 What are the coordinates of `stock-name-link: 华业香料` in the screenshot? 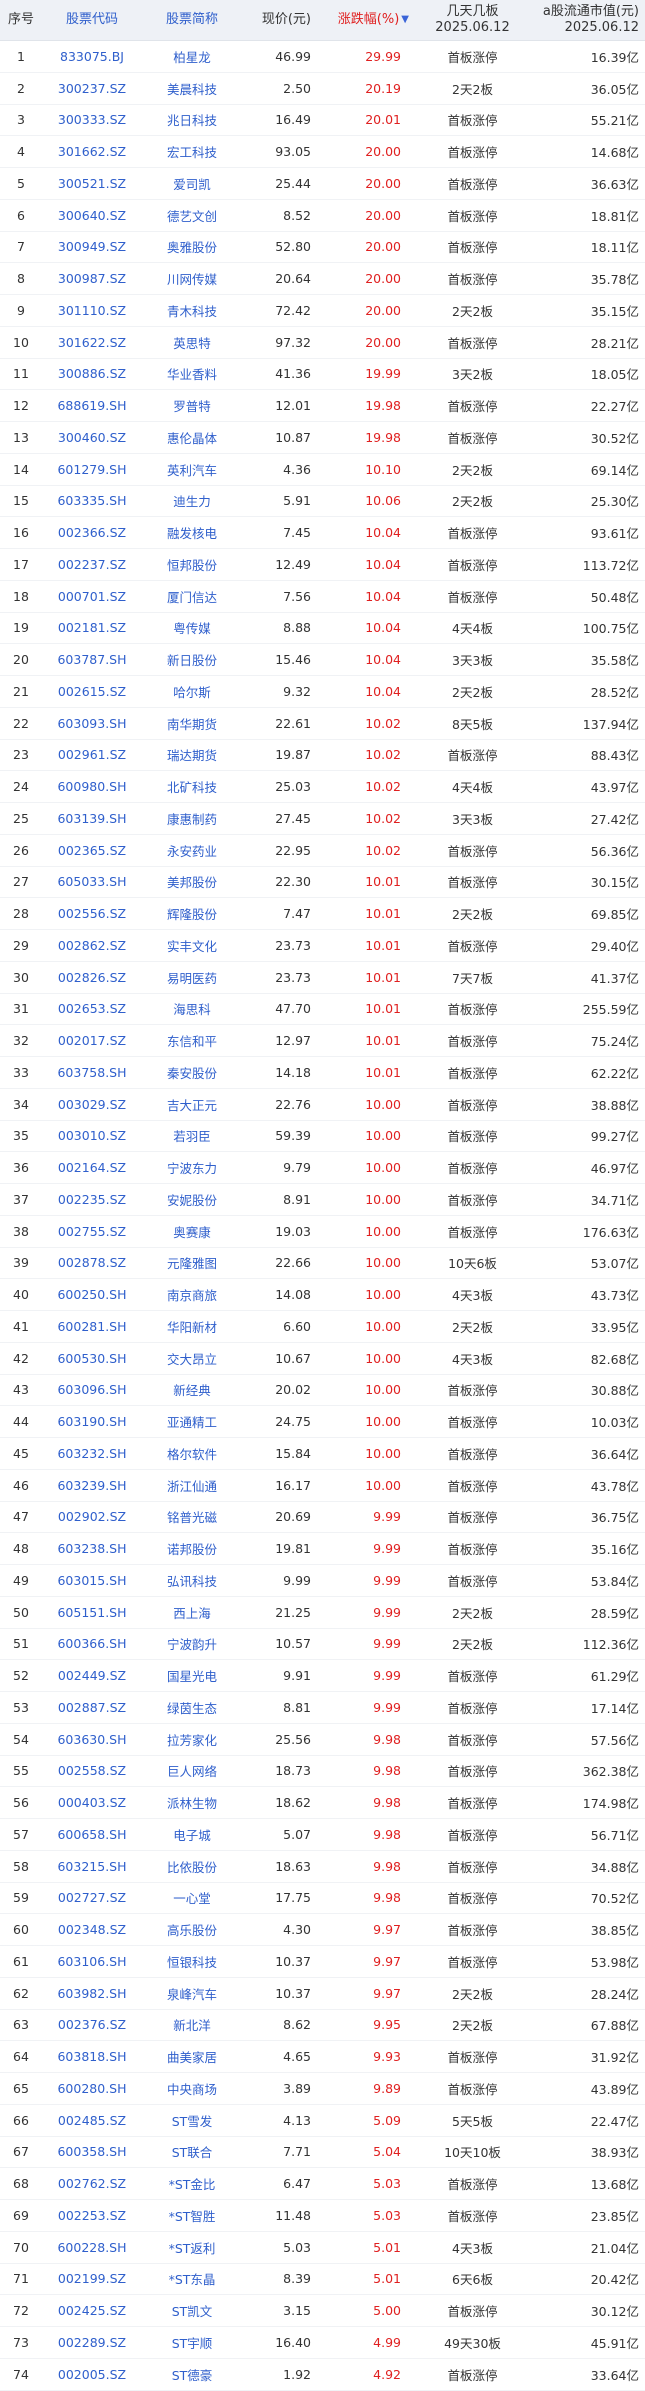 It's located at (192, 373).